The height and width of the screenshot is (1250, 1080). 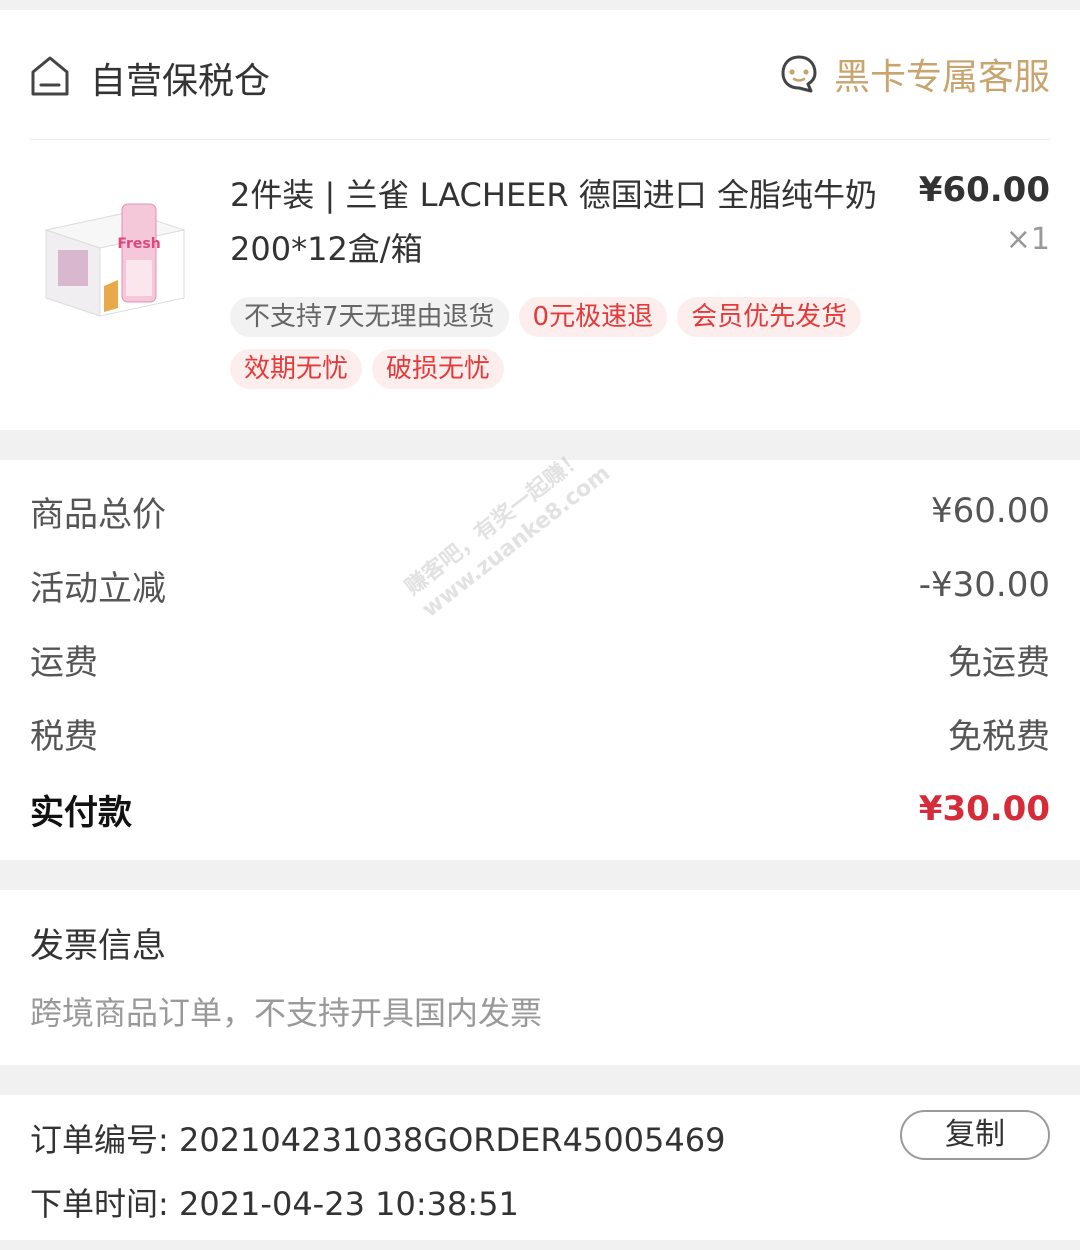 I want to click on tag-no-7day-return: 不支持7天无理由退货, so click(x=369, y=317).